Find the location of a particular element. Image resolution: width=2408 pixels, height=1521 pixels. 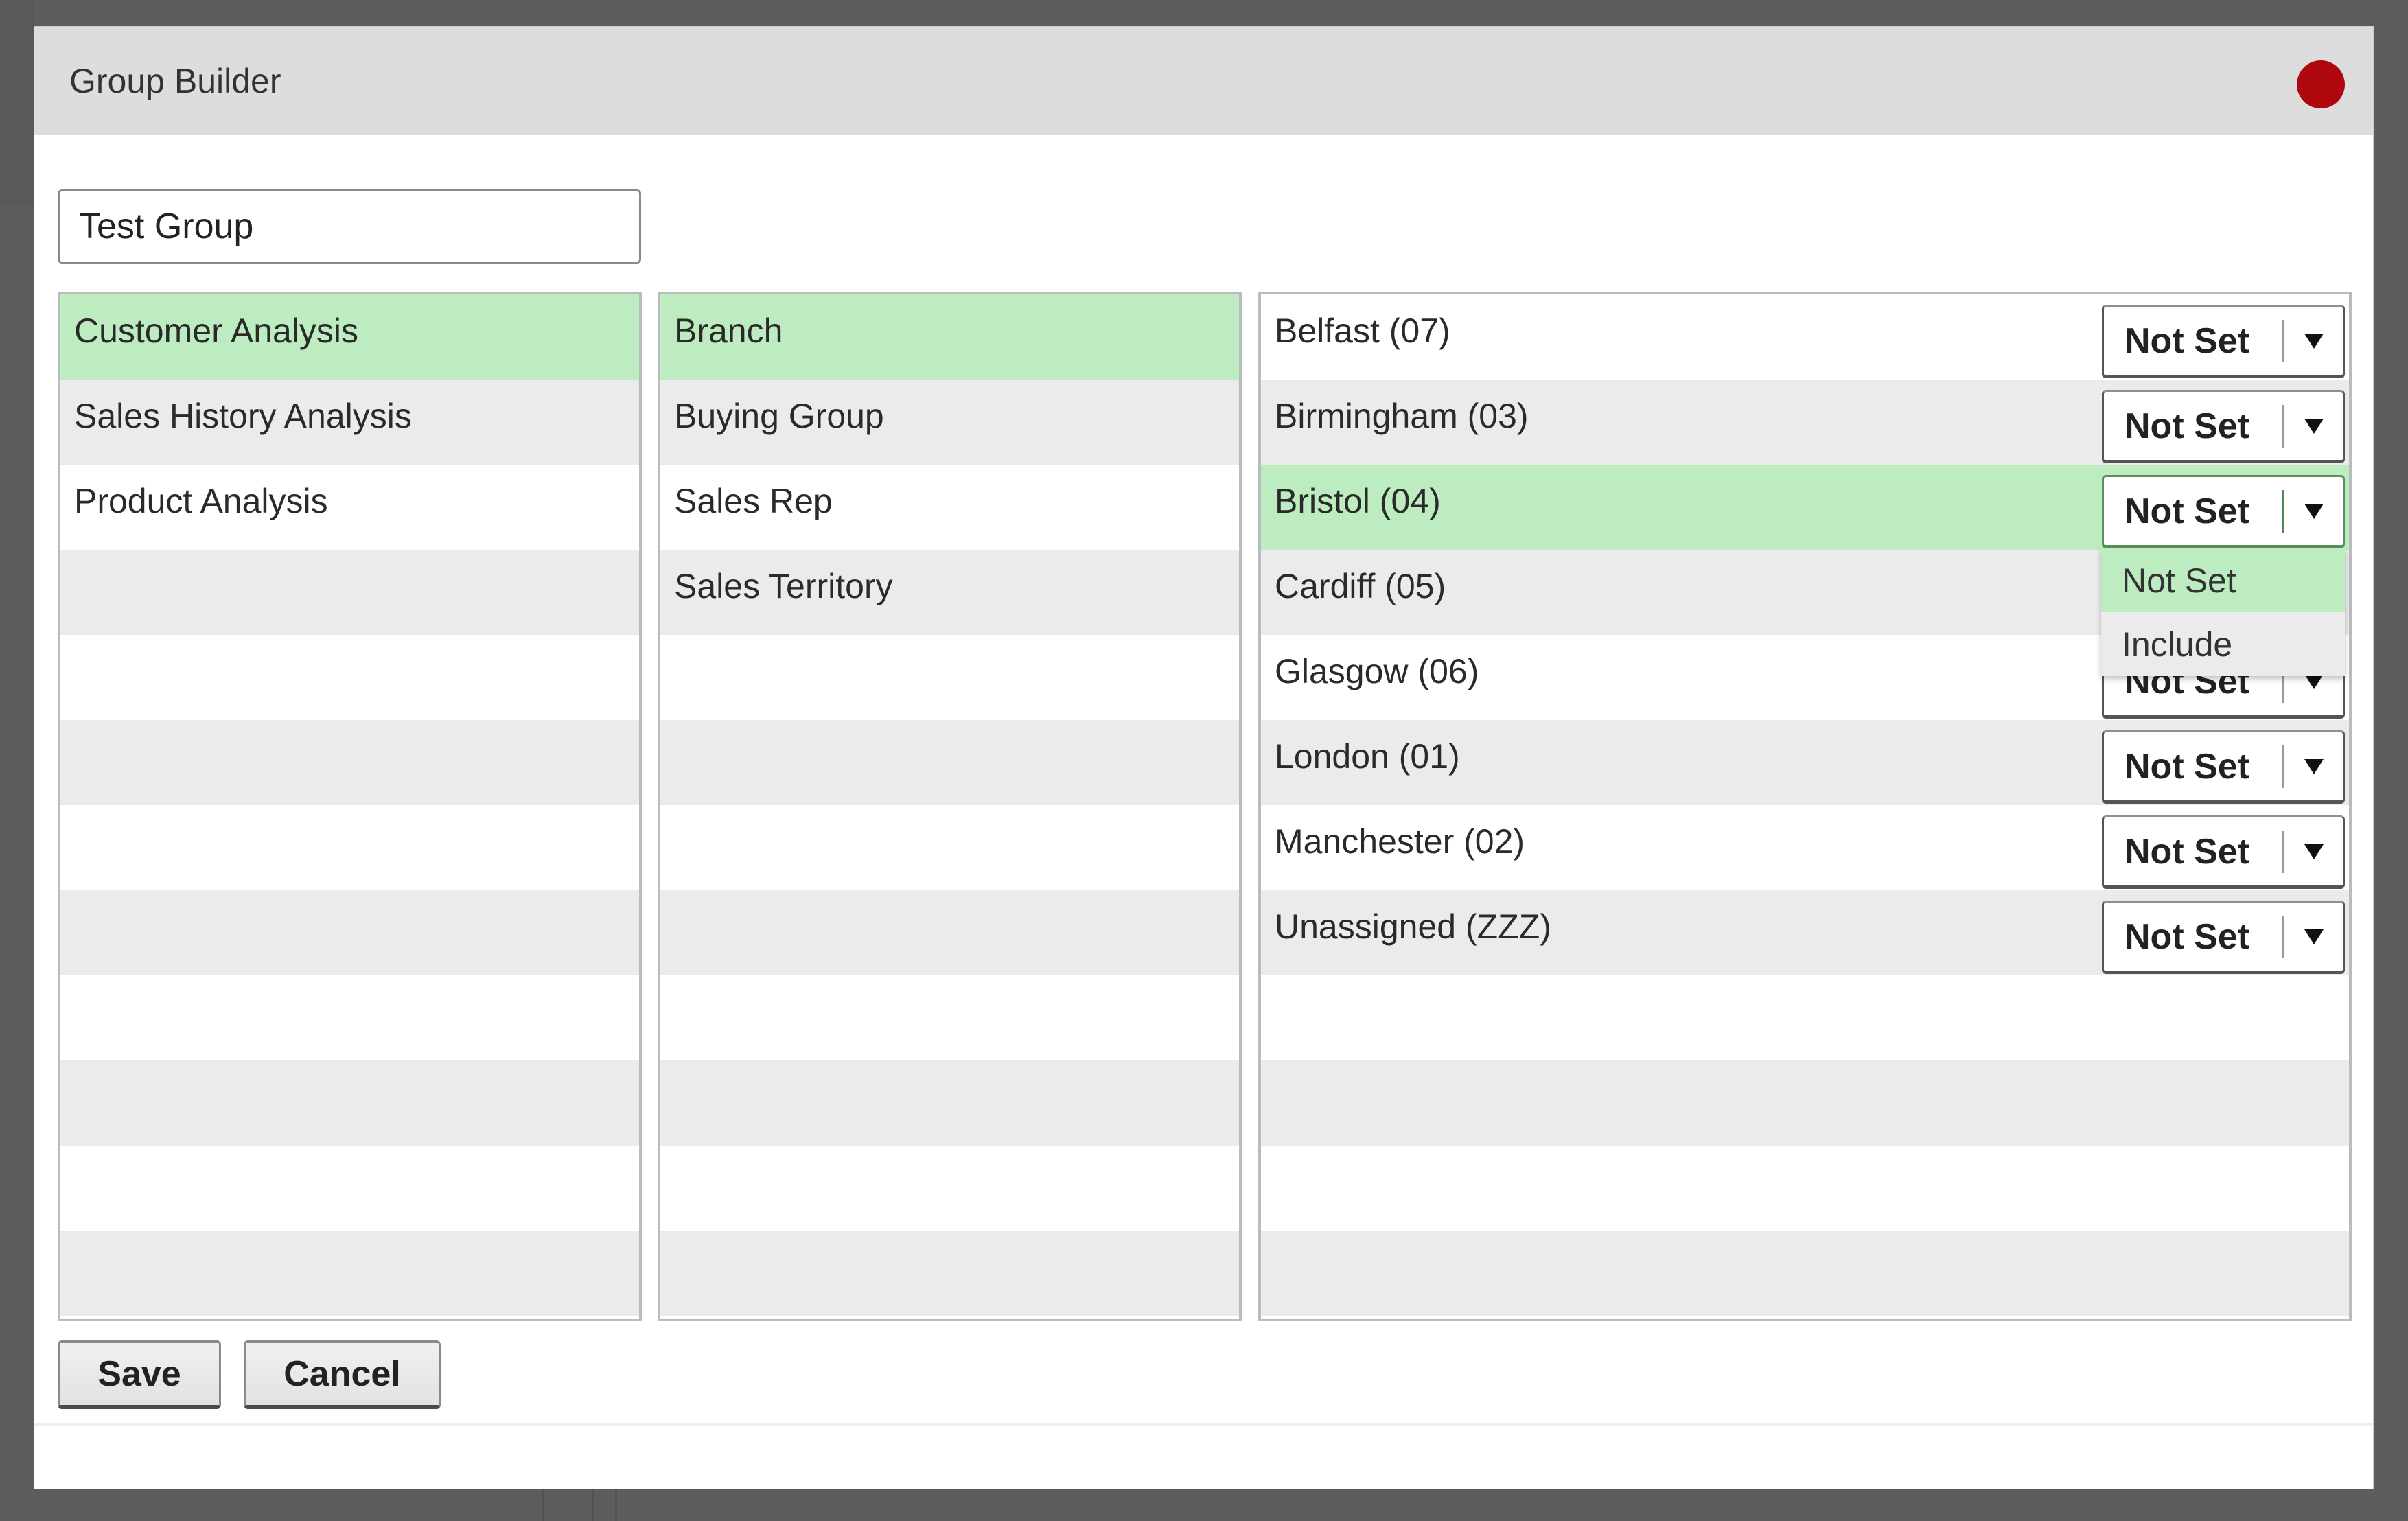

list-item-label: Sales Territory is located at coordinates (783, 586).